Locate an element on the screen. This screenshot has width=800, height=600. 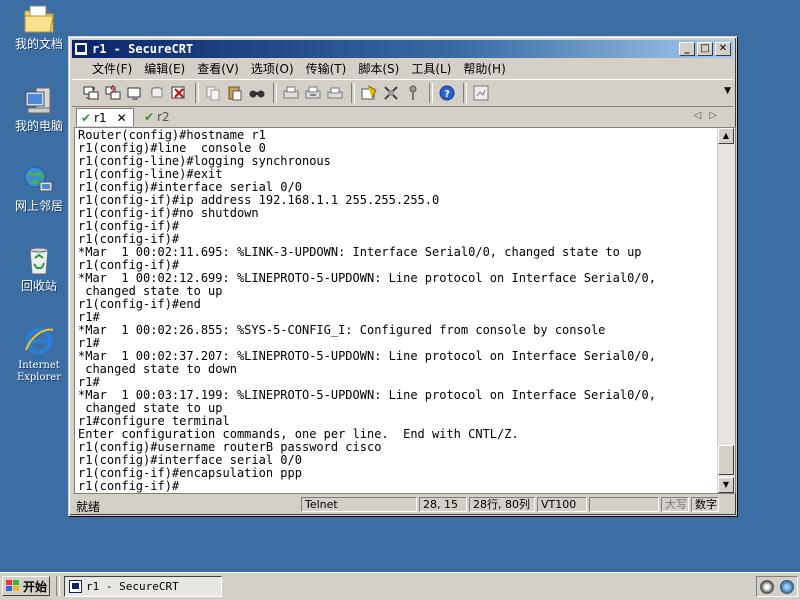
desktop-icon-label: 回收站 is located at coordinates (38, 286).